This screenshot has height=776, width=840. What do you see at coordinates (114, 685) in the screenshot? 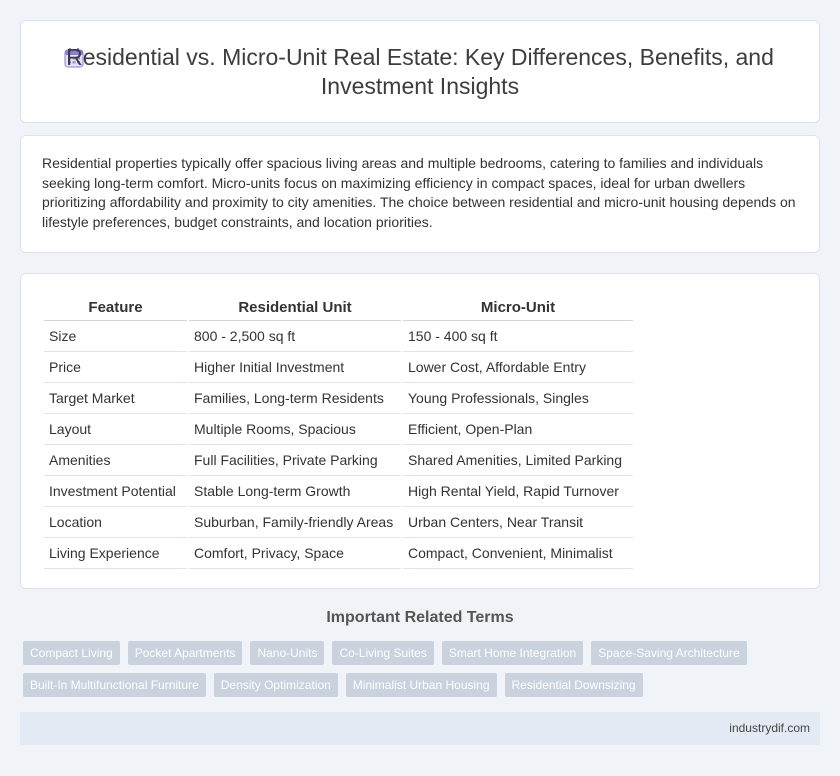
I see `related-term-tag: Built-In Multifunctional Furniture` at bounding box center [114, 685].